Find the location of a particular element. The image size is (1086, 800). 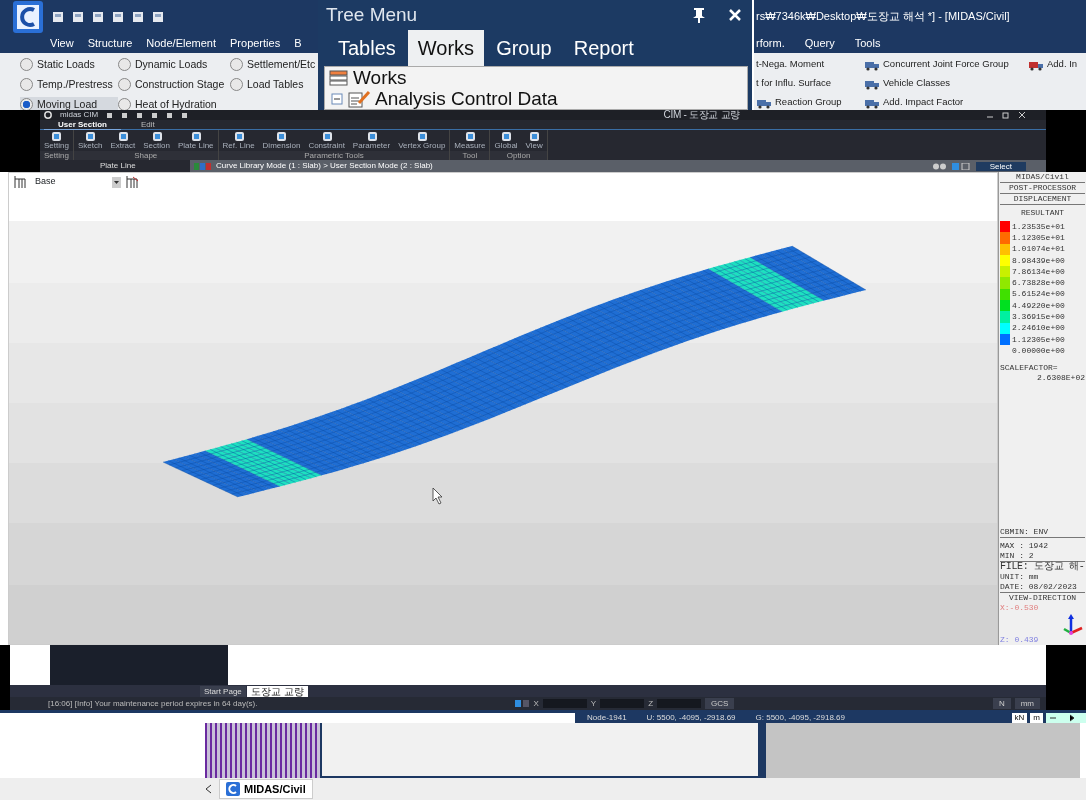

group-label: Tool is located at coordinates (470, 155).